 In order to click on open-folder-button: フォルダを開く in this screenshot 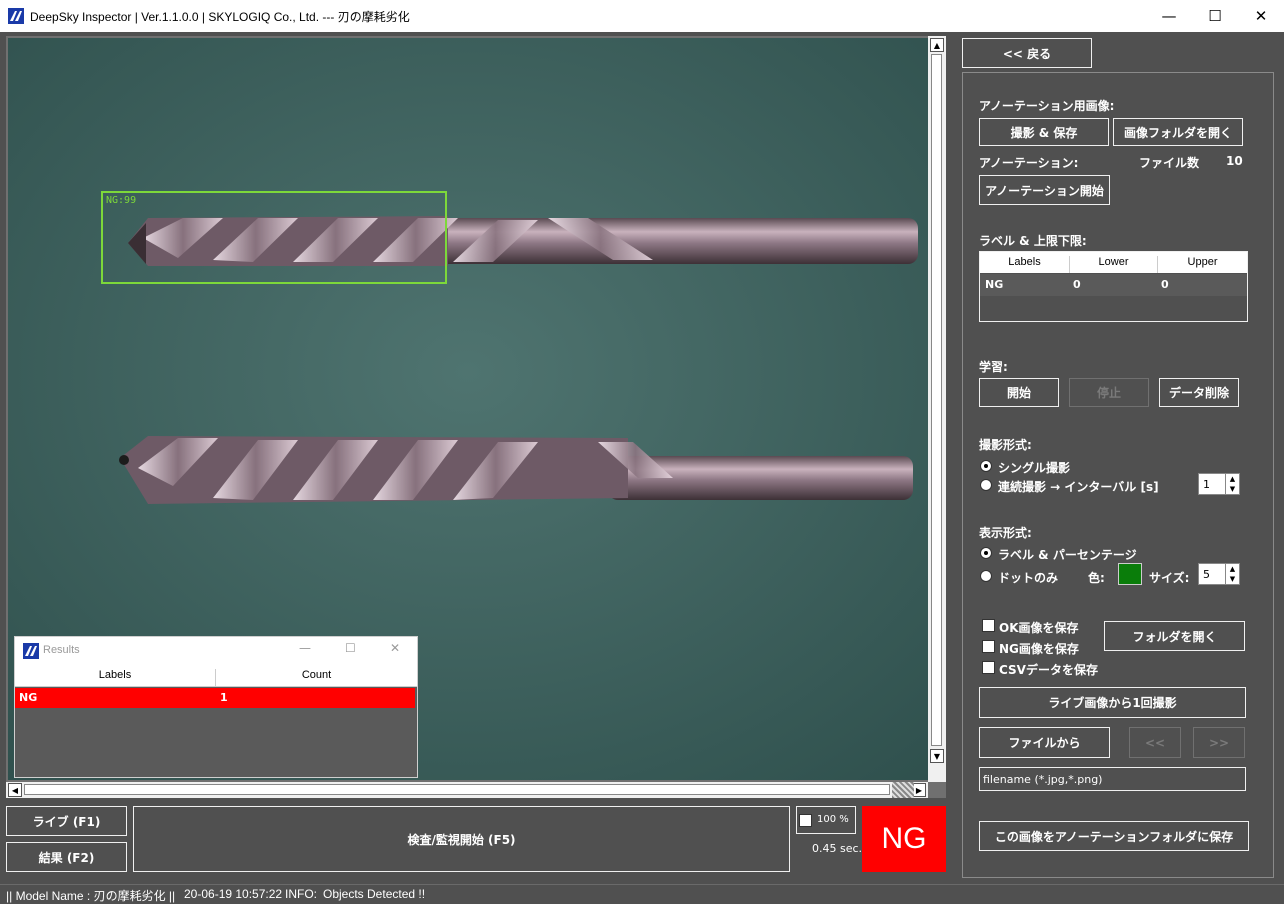, I will do `click(1174, 636)`.